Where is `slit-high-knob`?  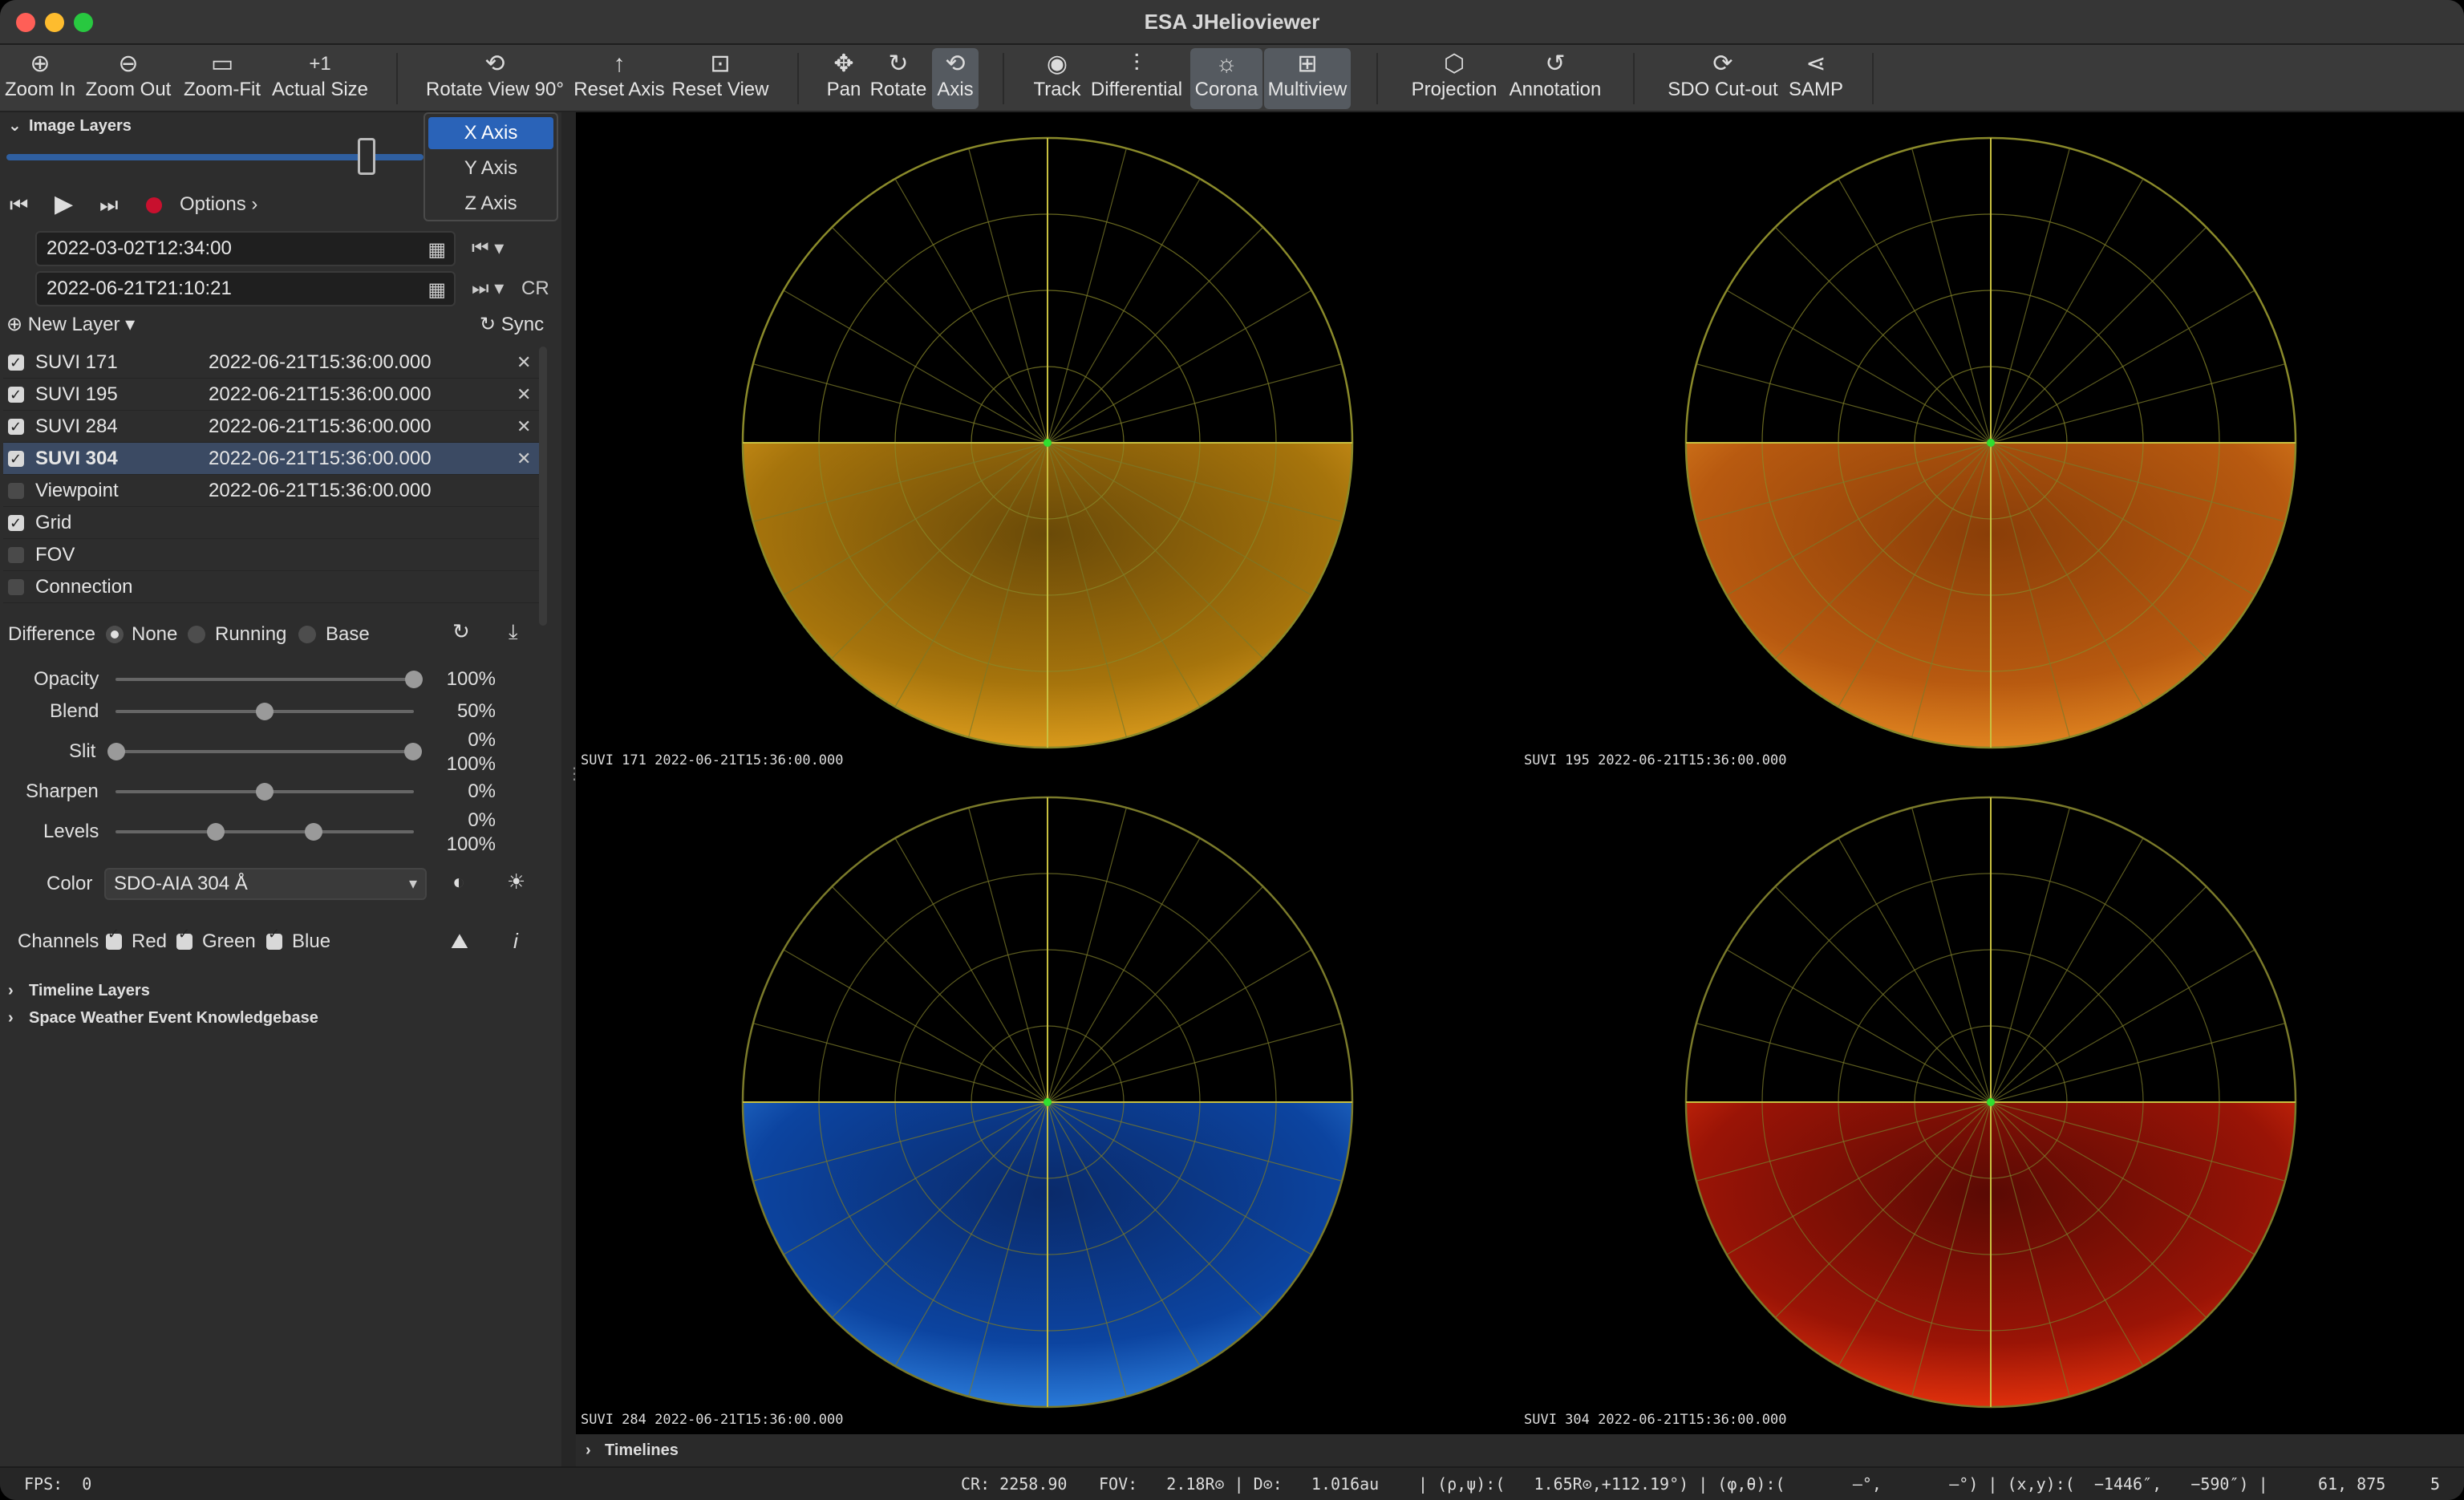
slit-high-knob is located at coordinates (413, 751).